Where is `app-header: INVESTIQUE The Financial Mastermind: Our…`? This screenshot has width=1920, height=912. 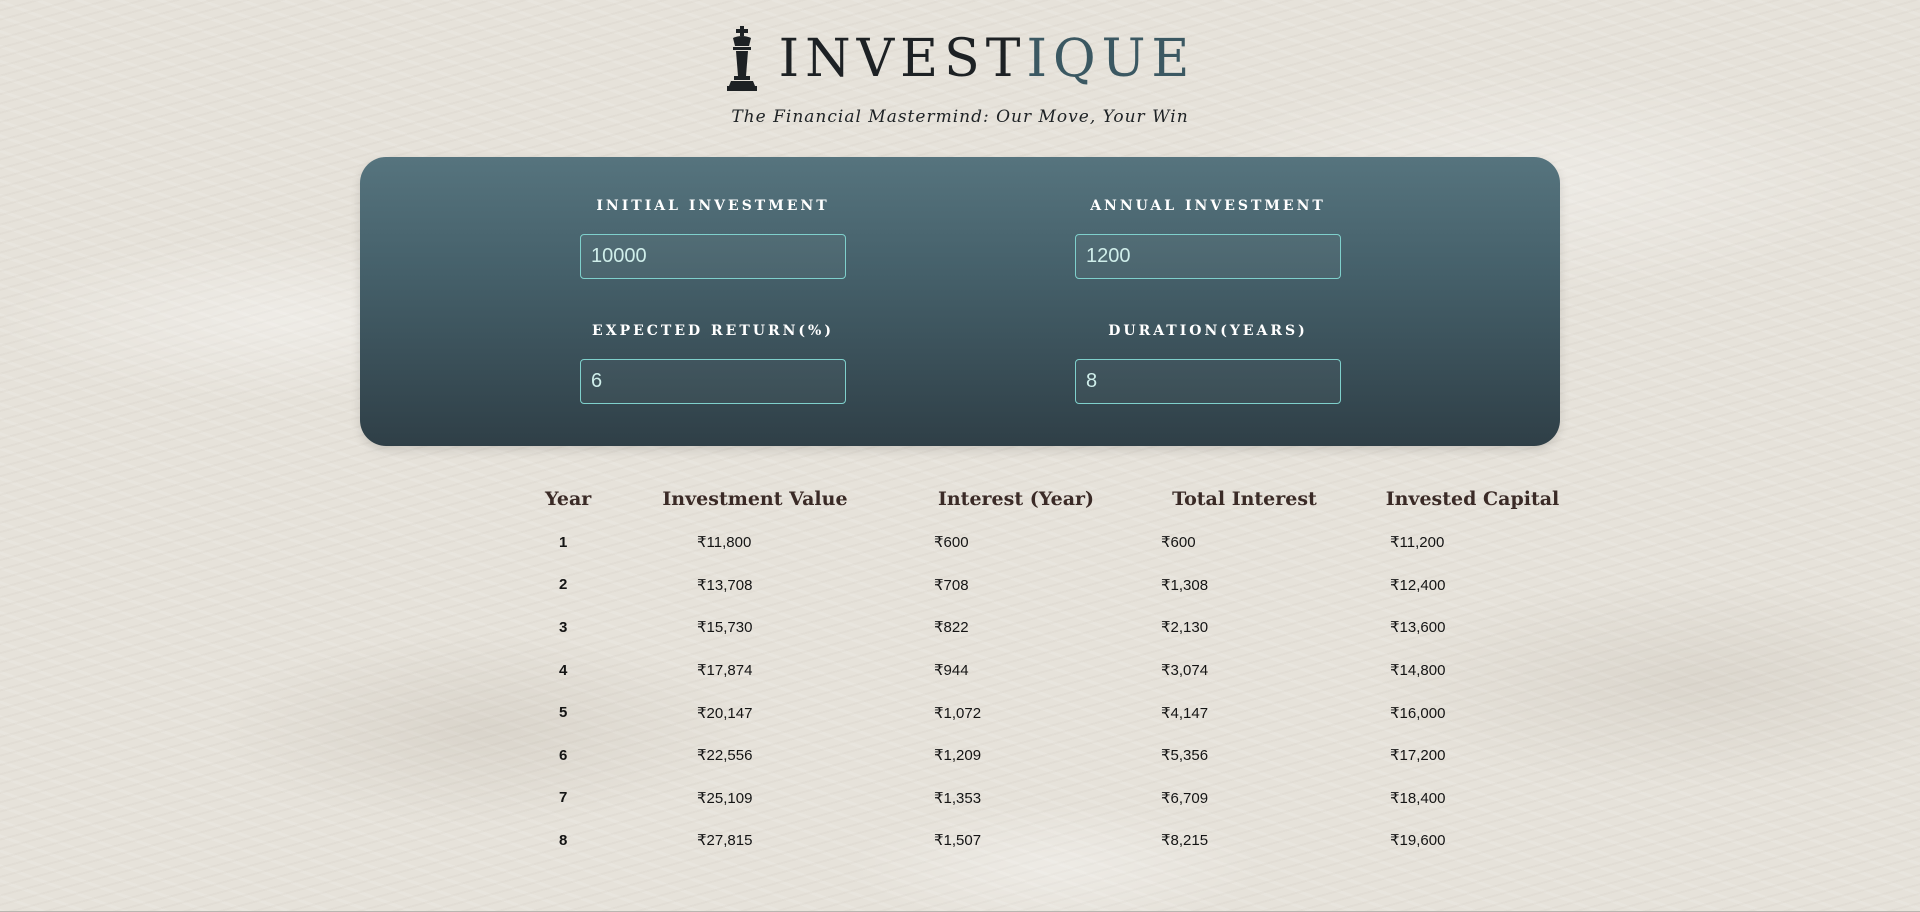
app-header: INVESTIQUE The Financial Mastermind: Our… is located at coordinates (960, 76).